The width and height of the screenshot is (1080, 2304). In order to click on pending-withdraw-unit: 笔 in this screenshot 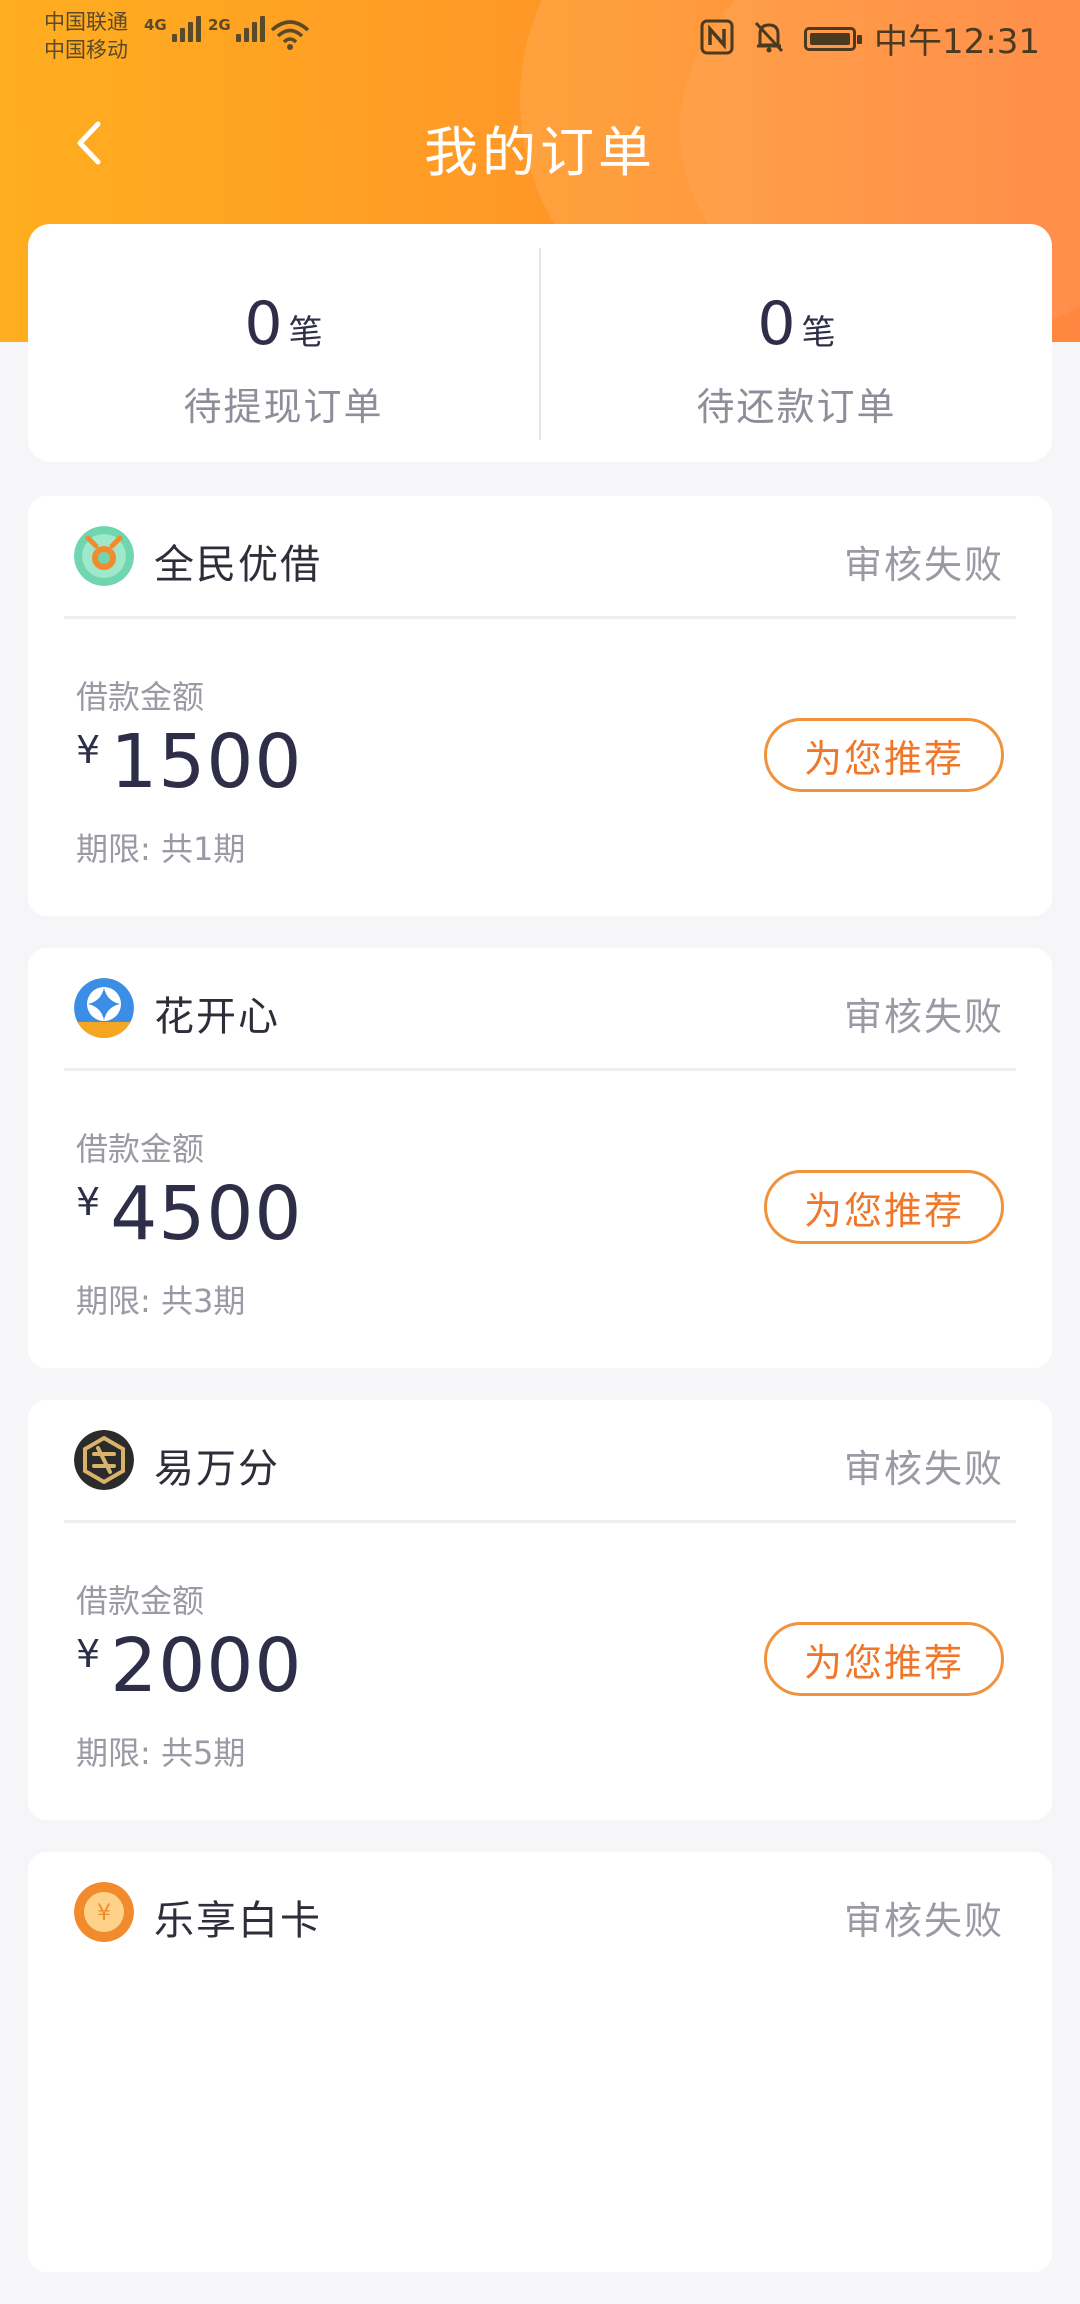, I will do `click(305, 333)`.